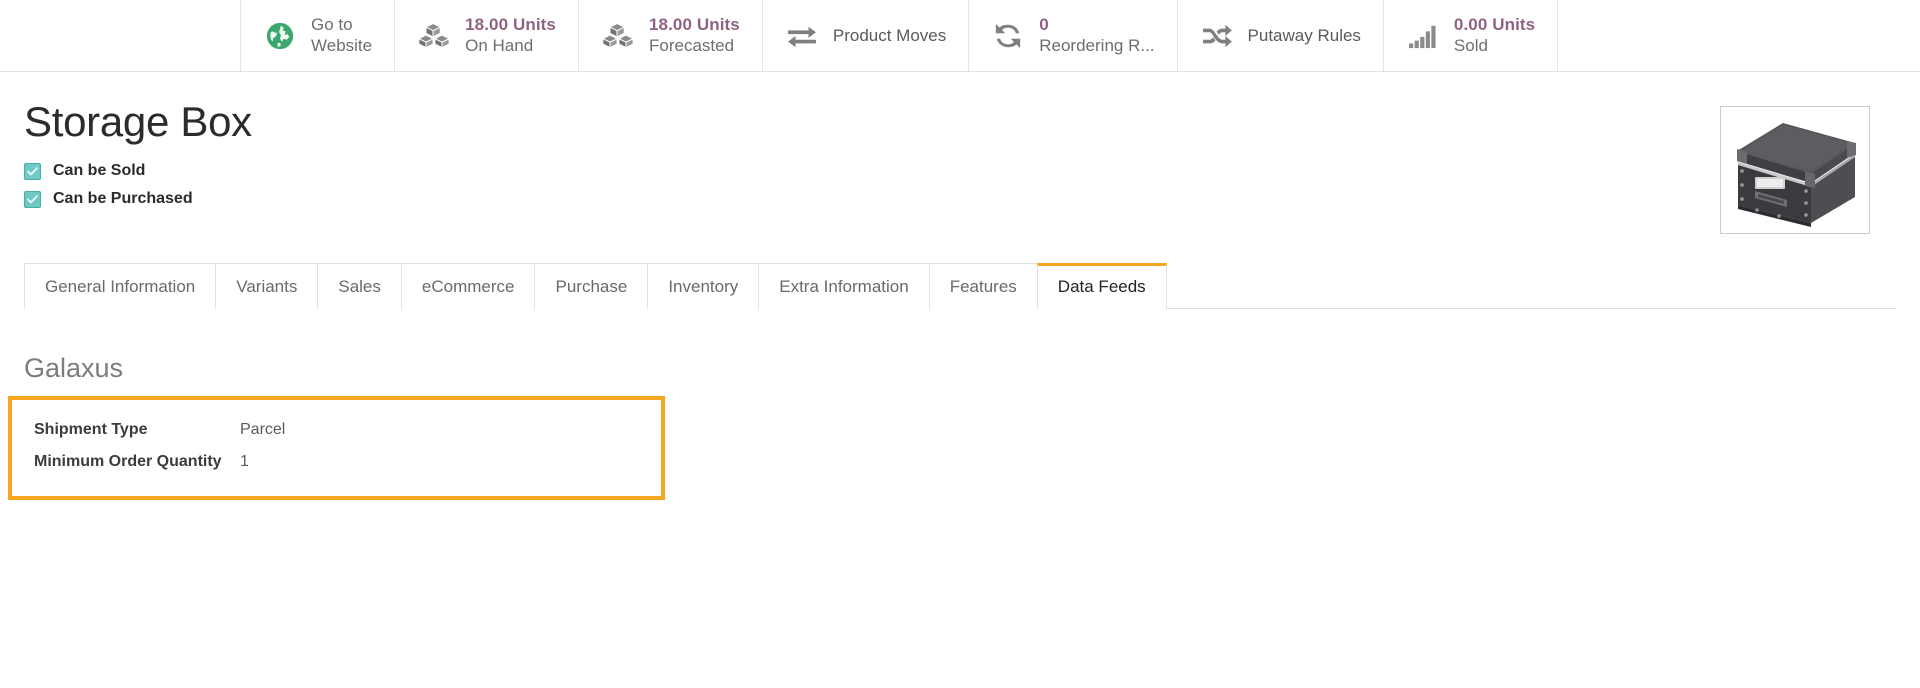  I want to click on stat-button-on-hand-text: 18.00 Units On Hand, so click(510, 35).